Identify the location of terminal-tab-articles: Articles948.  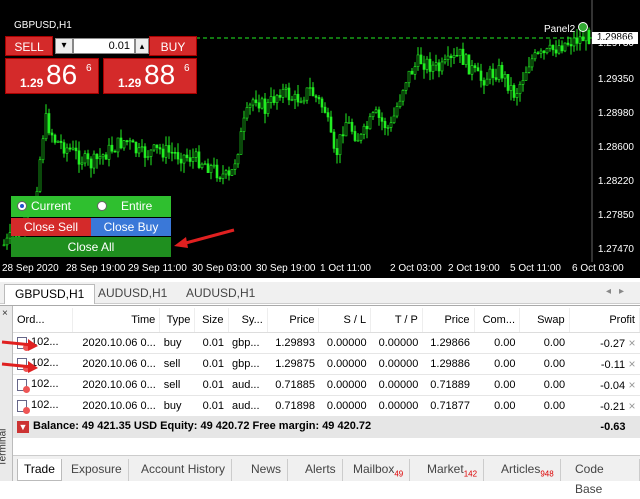
(528, 470).